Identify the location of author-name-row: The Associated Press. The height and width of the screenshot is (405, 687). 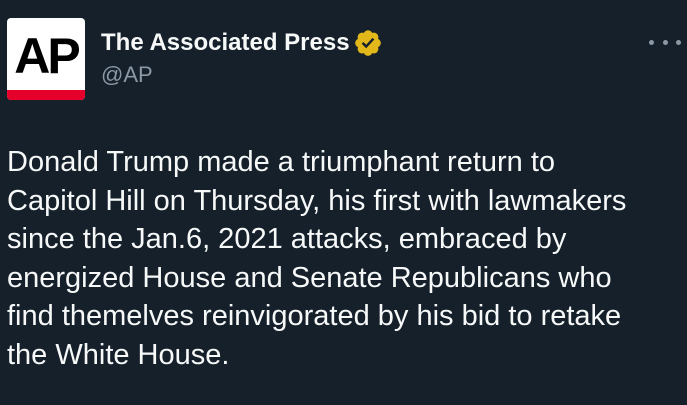
(242, 43).